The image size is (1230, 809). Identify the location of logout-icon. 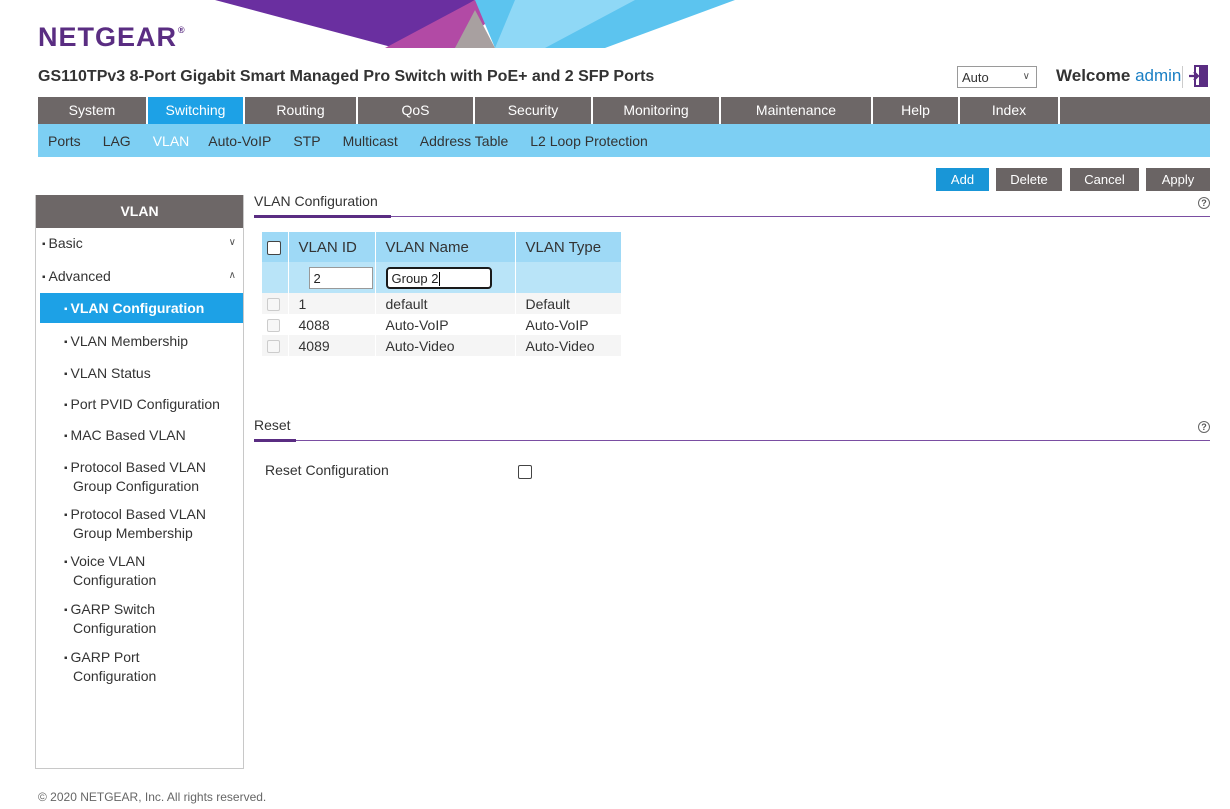
(1199, 76).